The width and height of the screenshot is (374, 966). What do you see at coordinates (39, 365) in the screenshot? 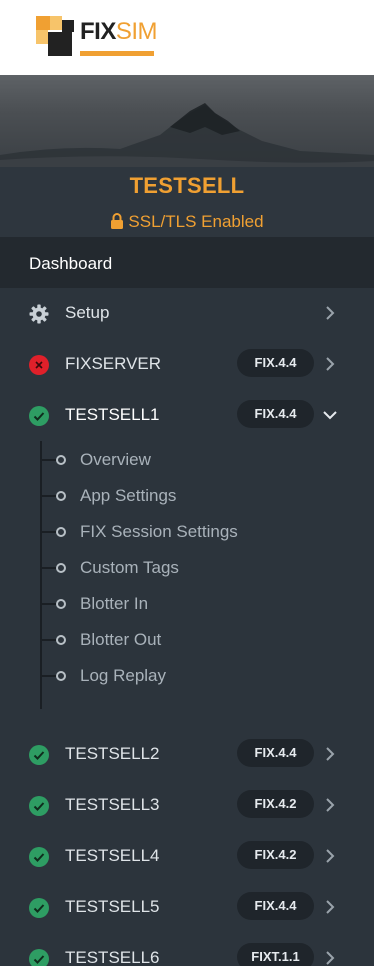
I see `error-status-icon` at bounding box center [39, 365].